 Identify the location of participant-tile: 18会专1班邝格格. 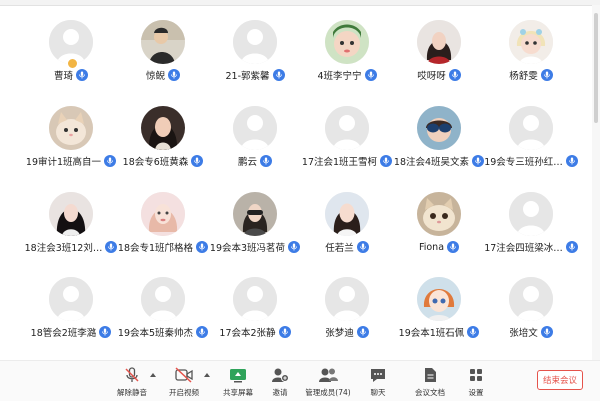
(163, 236).